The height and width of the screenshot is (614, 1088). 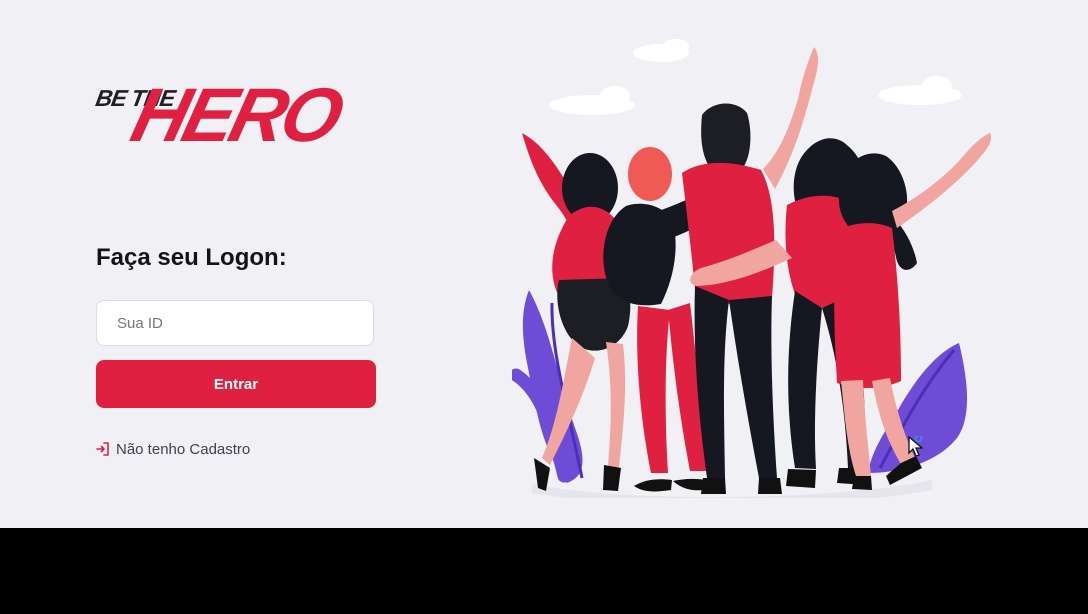 What do you see at coordinates (191, 257) in the screenshot?
I see `page-title: Faça seu Logon:` at bounding box center [191, 257].